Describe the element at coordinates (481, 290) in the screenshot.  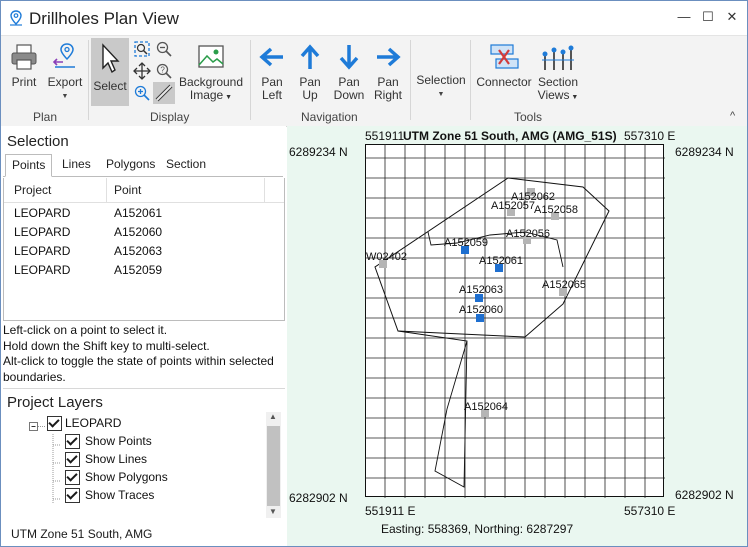
I see `drillhole-label: A152063` at that location.